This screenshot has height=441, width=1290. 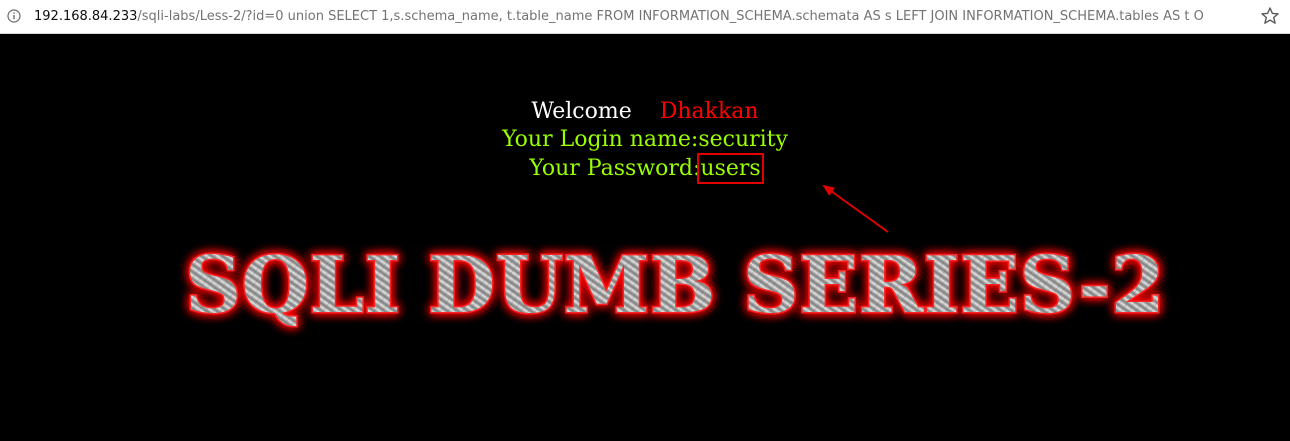 What do you see at coordinates (86, 16) in the screenshot?
I see `url-host: 192.168.84.233` at bounding box center [86, 16].